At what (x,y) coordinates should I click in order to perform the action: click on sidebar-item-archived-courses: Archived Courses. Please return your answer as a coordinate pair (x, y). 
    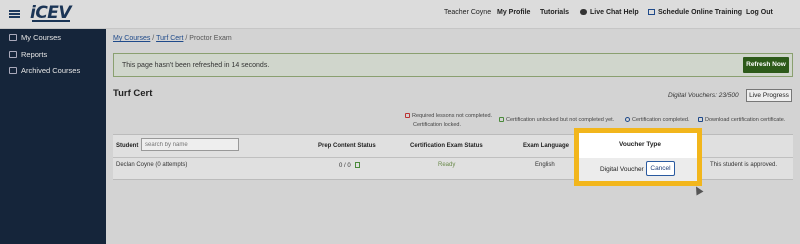
    Looking at the image, I should click on (44, 70).